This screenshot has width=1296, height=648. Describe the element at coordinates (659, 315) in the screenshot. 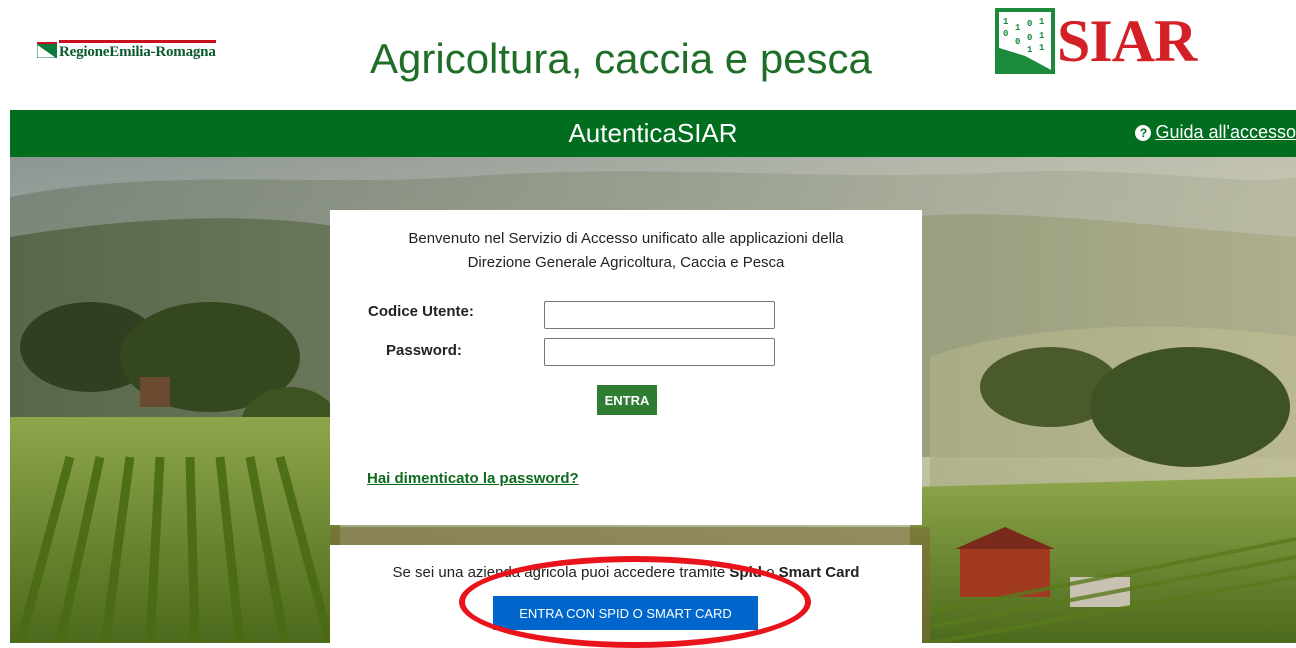

I see `user-code-input` at that location.